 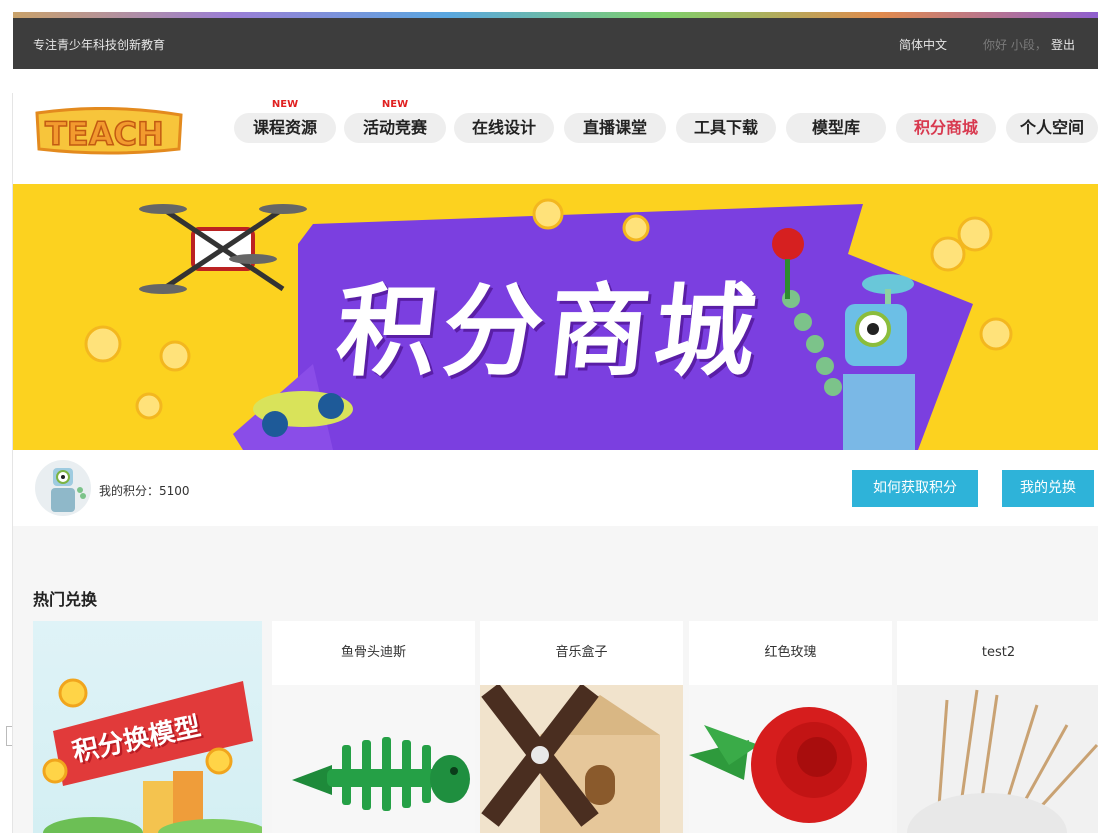 I want to click on user-bar: 我的积分：5100 如何获取积分 我的兑换, so click(x=555, y=488).